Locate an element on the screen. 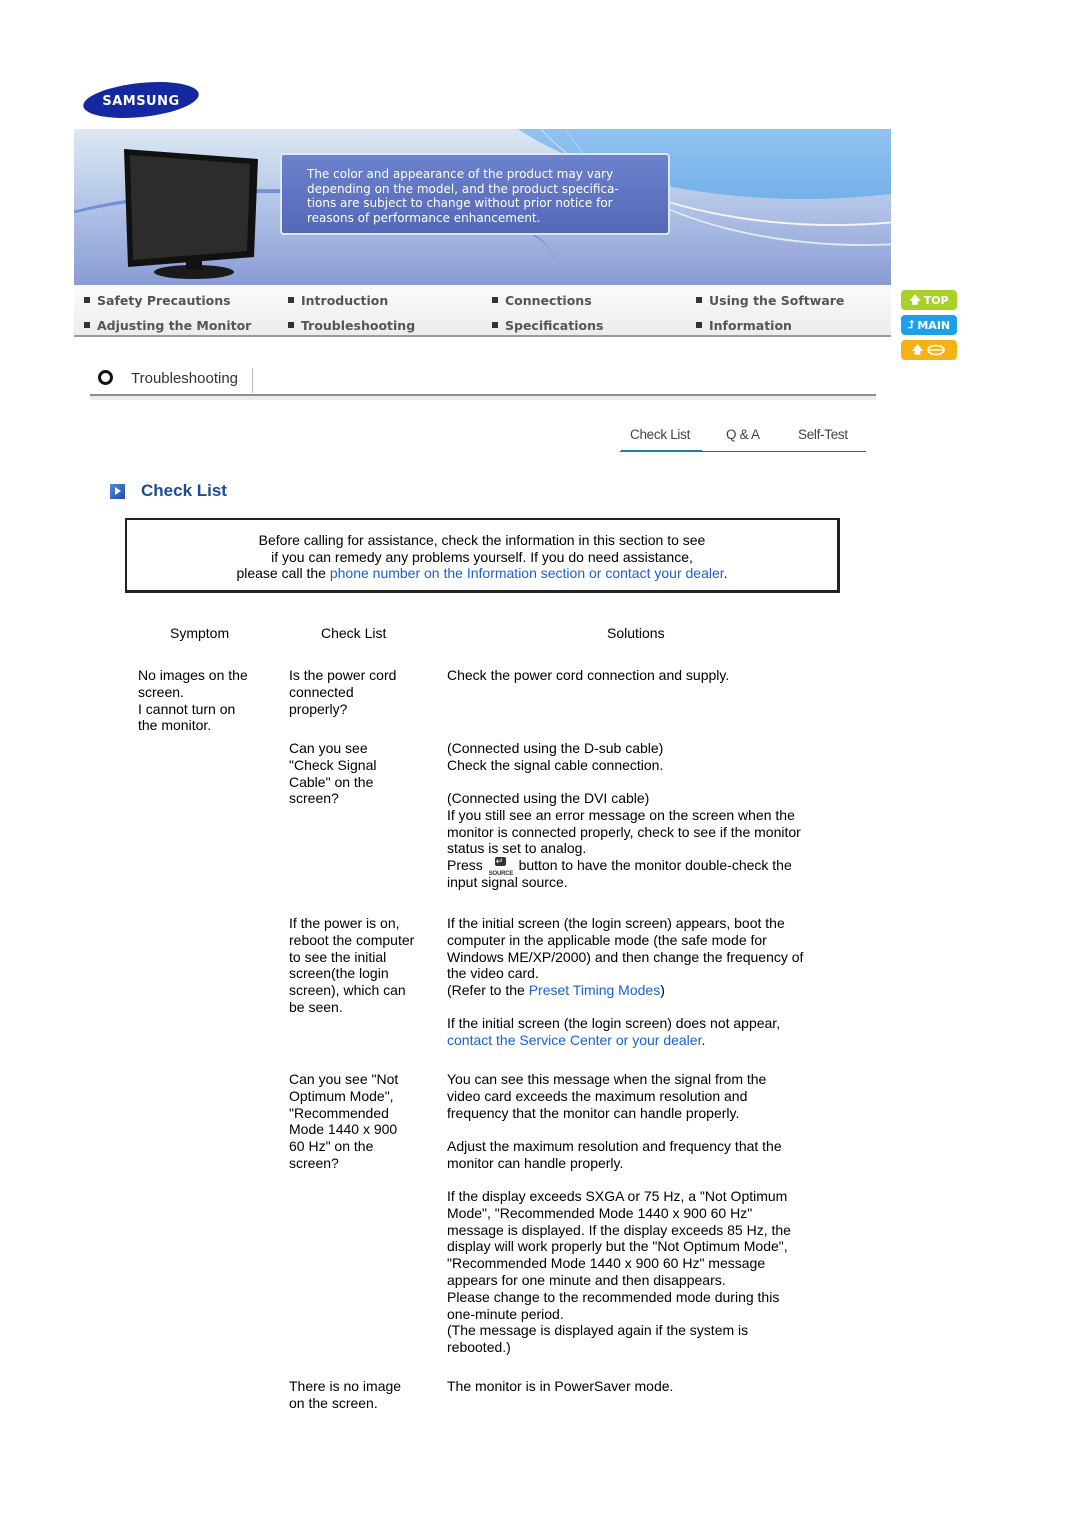  info-text: . is located at coordinates (725, 573).